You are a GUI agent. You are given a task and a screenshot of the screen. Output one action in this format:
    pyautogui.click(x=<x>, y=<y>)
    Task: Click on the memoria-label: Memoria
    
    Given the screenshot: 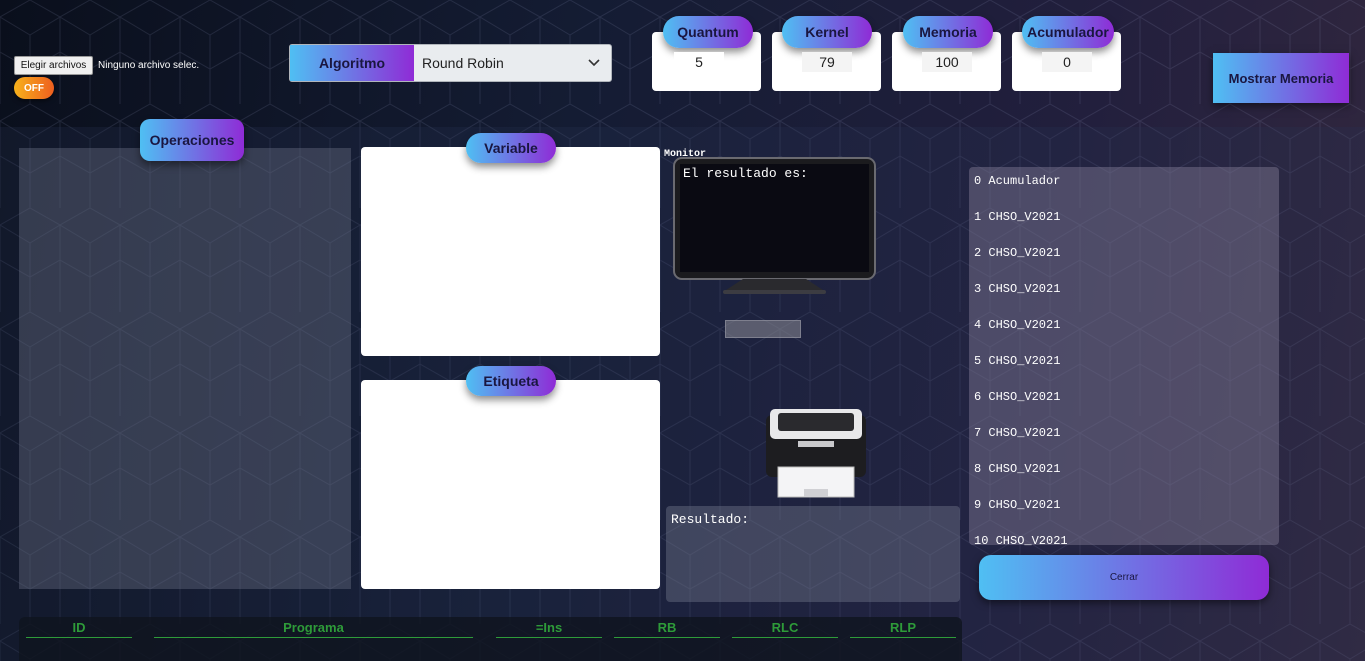 What is the action you would take?
    pyautogui.click(x=948, y=32)
    